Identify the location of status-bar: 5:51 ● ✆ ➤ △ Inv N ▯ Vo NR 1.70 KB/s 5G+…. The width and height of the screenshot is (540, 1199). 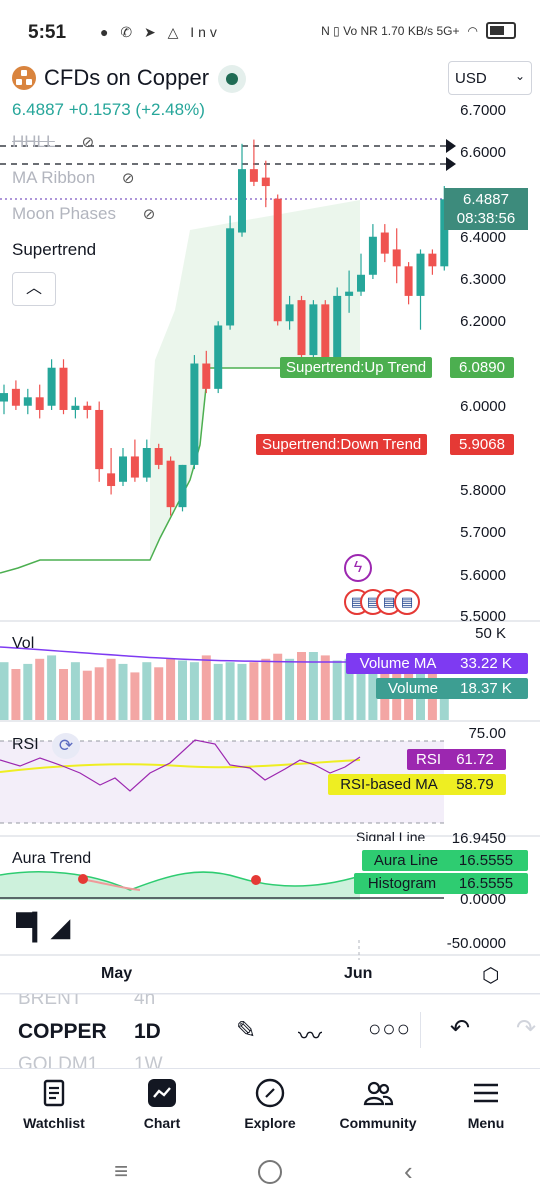
(270, 31).